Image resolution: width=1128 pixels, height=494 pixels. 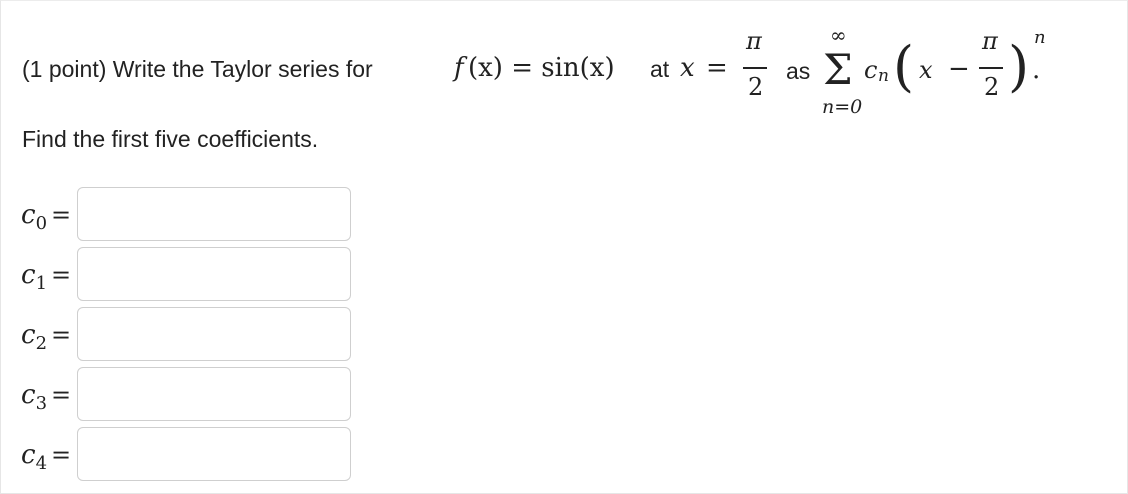 I want to click on at-variable: x, so click(x=687, y=68).